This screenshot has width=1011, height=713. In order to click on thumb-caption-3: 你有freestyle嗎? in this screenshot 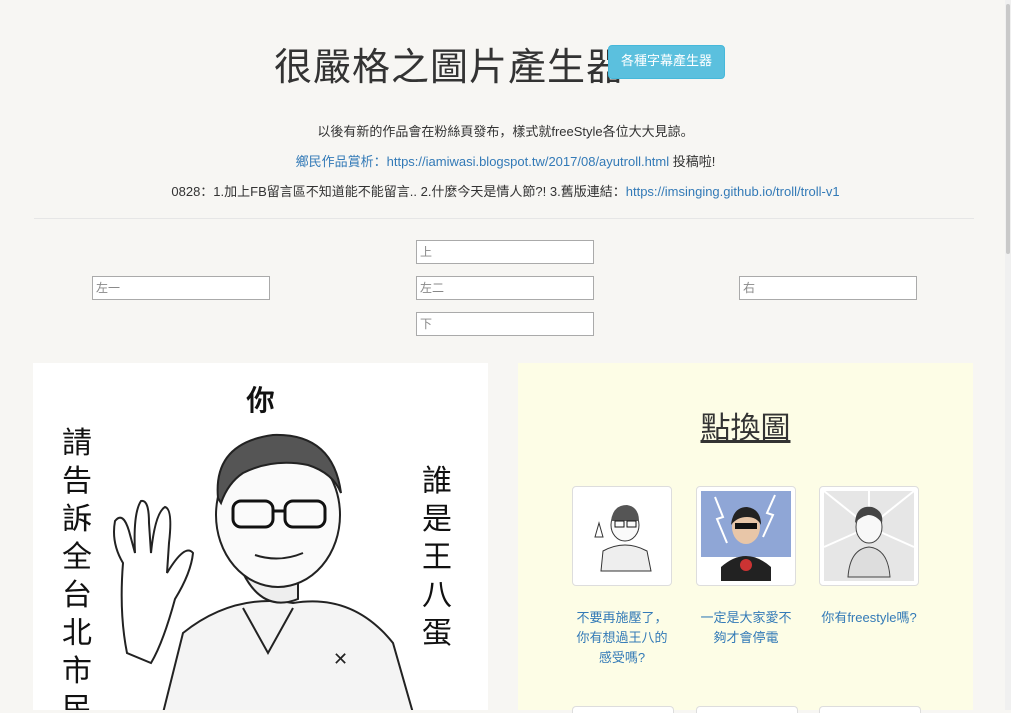, I will do `click(869, 618)`.